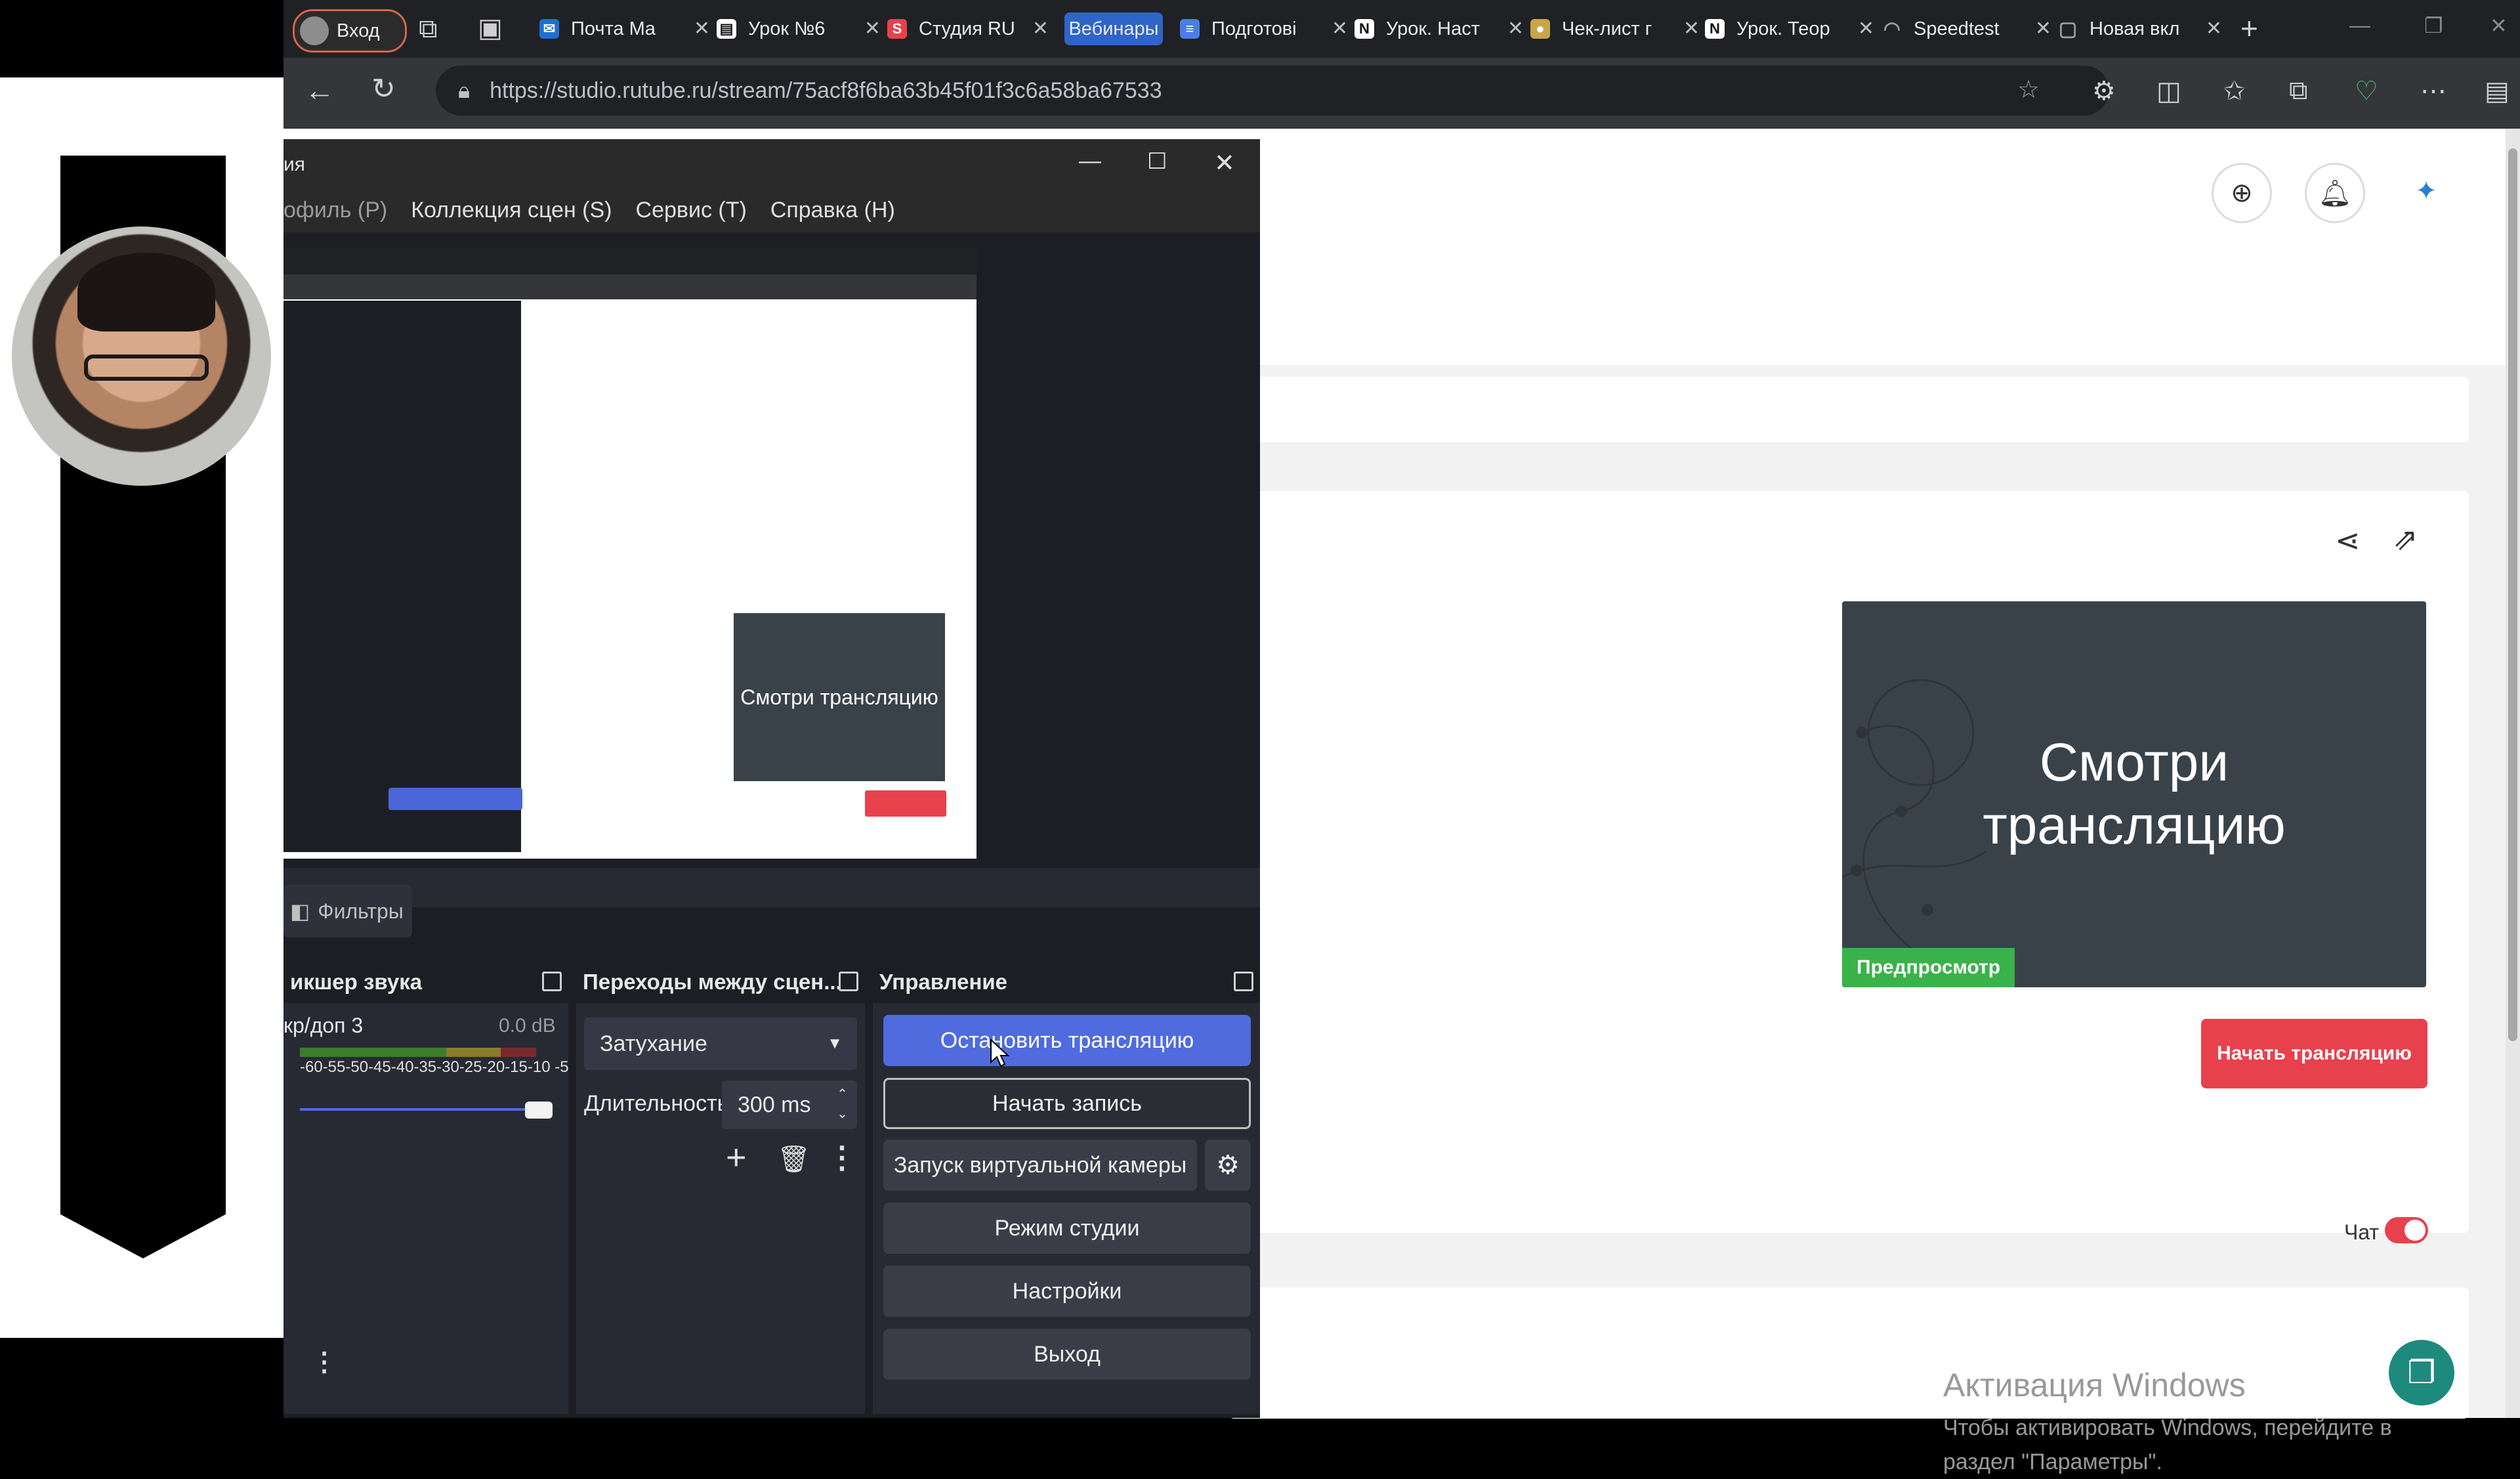 This screenshot has height=1479, width=2520. What do you see at coordinates (2405, 539) in the screenshot?
I see `external-link-icon: ⇗` at bounding box center [2405, 539].